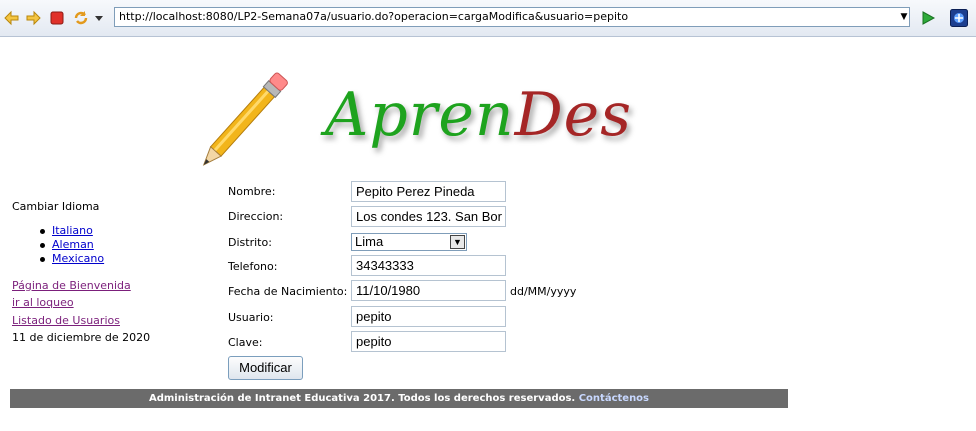 This screenshot has width=976, height=431. Describe the element at coordinates (573, 115) in the screenshot. I see `logo-text-des: Des` at that location.